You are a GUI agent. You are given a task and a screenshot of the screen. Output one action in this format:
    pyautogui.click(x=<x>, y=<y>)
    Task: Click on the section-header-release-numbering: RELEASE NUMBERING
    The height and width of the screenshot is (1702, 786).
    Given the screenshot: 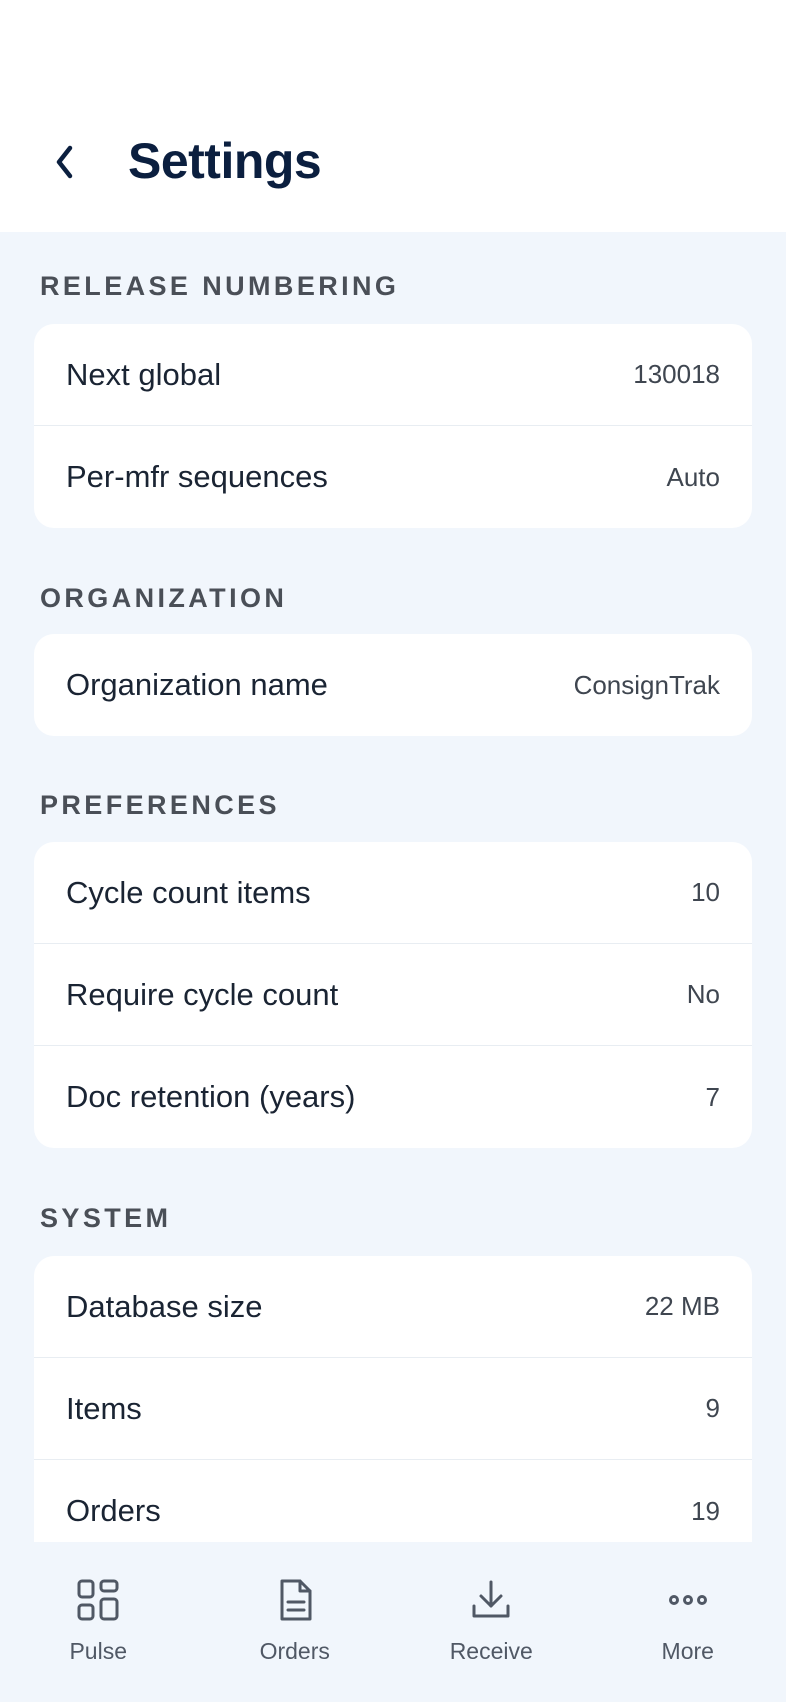 What is the action you would take?
    pyautogui.click(x=220, y=286)
    